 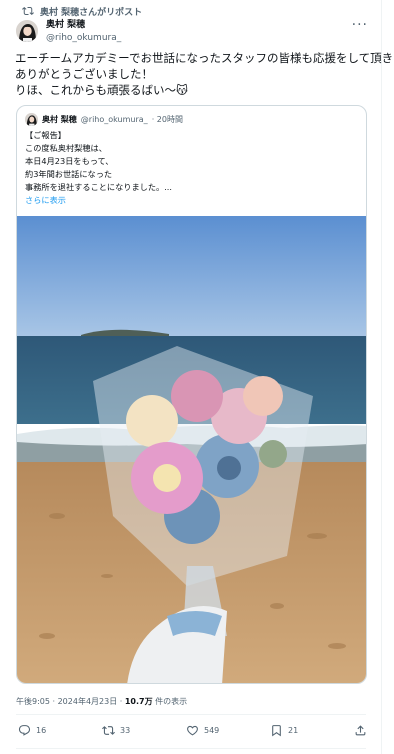 I want to click on author-block: 奥村 梨穂 @riho_okumura_, so click(x=83, y=31).